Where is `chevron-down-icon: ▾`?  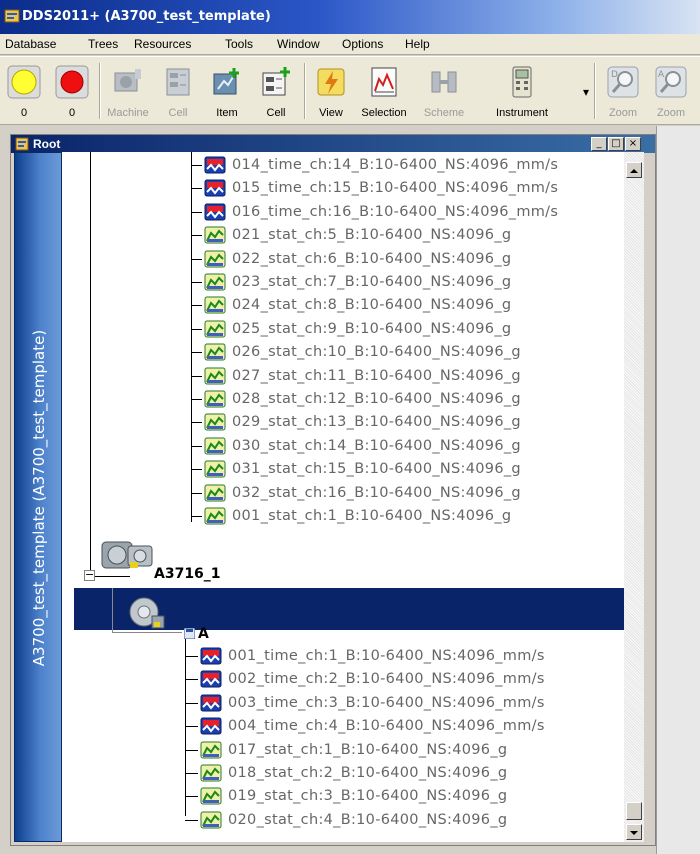 chevron-down-icon: ▾ is located at coordinates (586, 92).